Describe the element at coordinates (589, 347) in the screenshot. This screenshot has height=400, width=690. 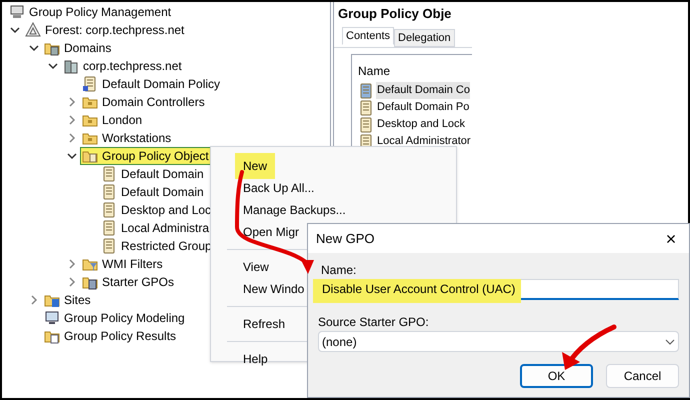
I see `arrow-annotation` at that location.